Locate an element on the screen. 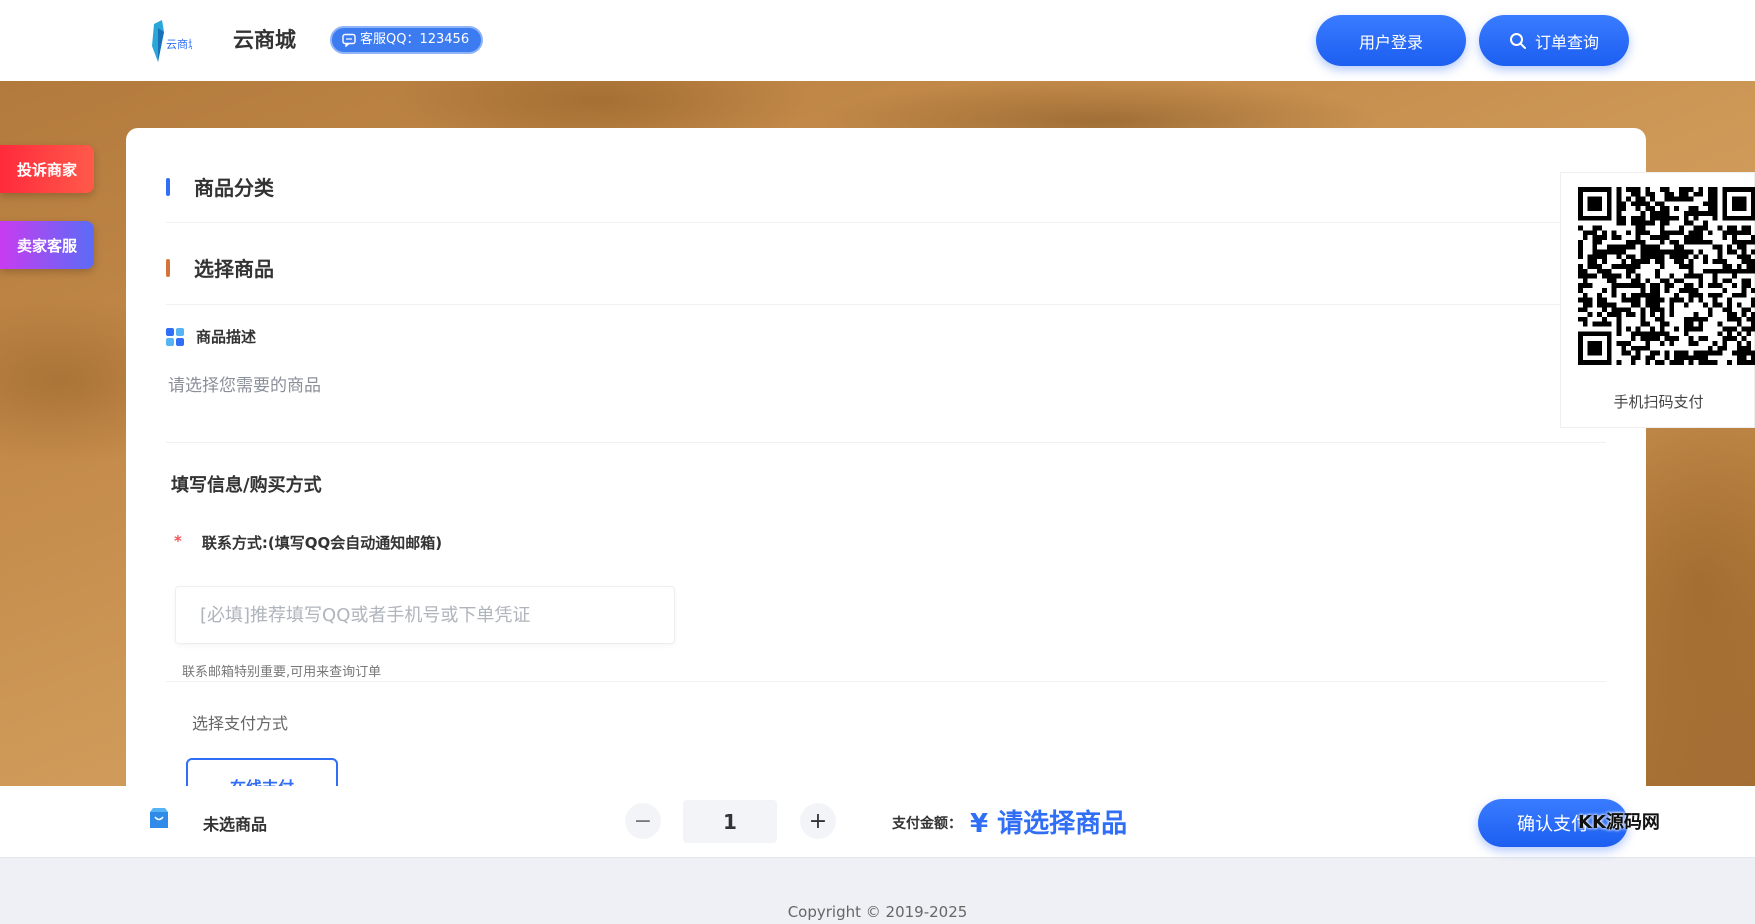  contact-label-text: 联系方式:(填写QQ会自动通知邮箱) is located at coordinates (322, 543).